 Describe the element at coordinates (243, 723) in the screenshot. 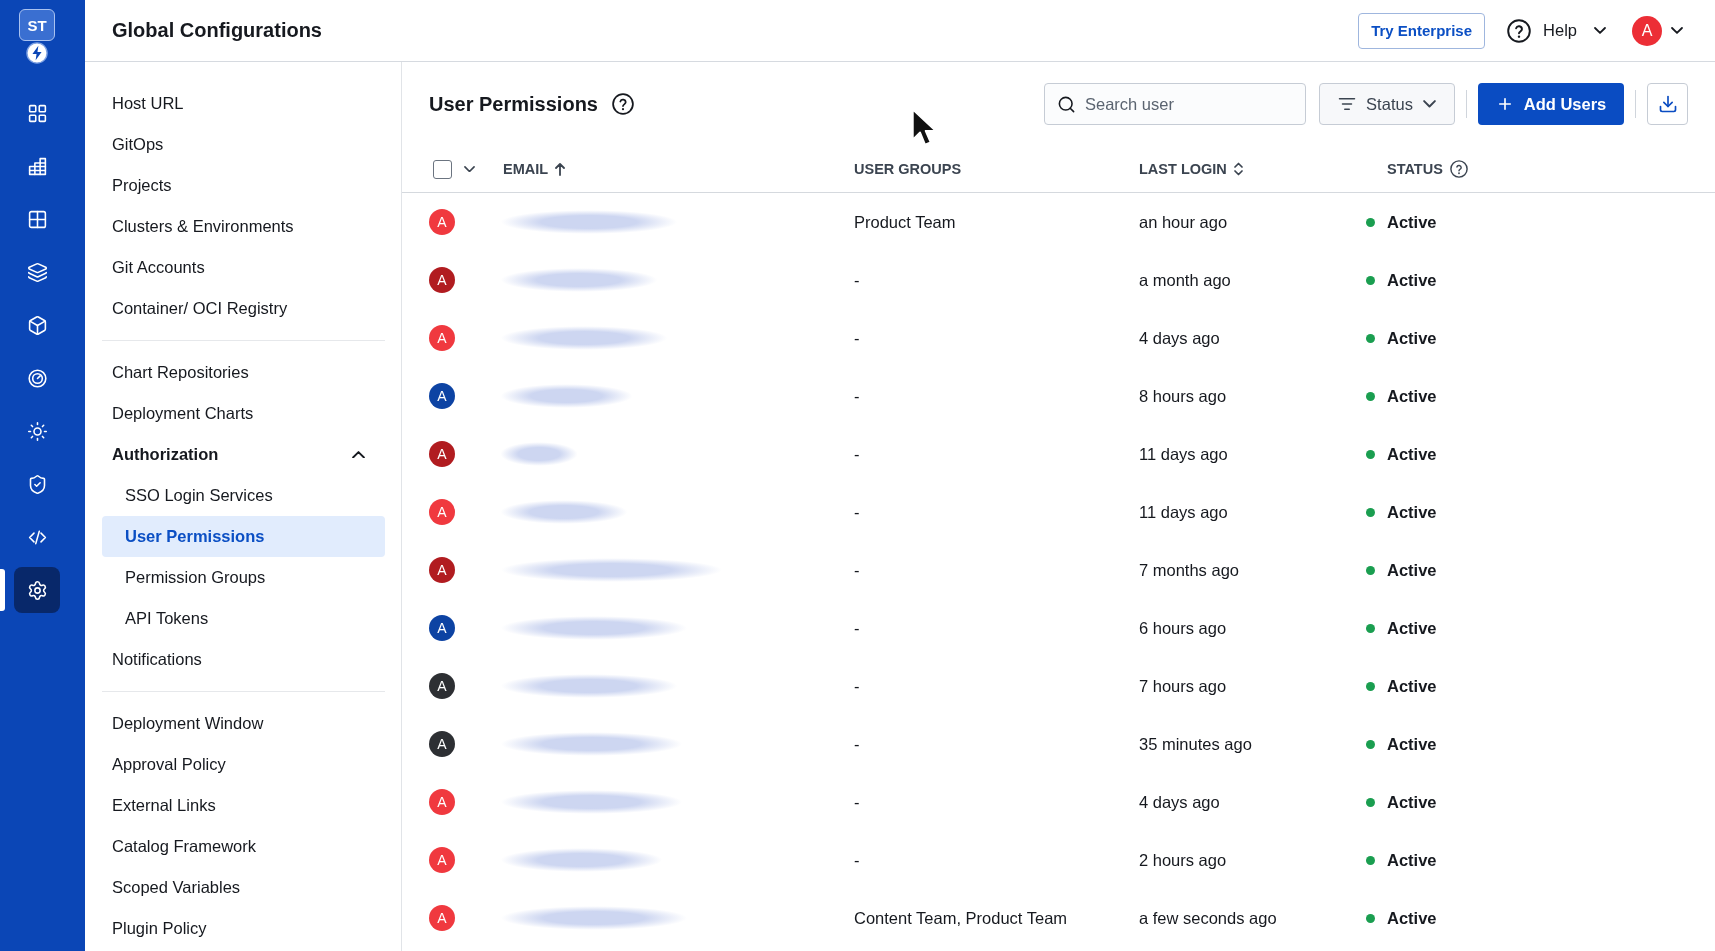

I see `sidebar-item: Deployment Window` at that location.